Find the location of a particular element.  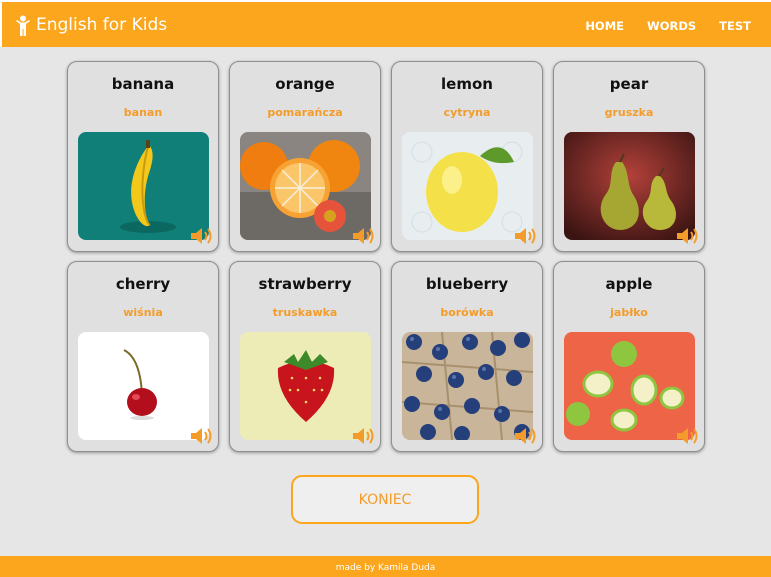

kid-figure-icon is located at coordinates (23, 25).